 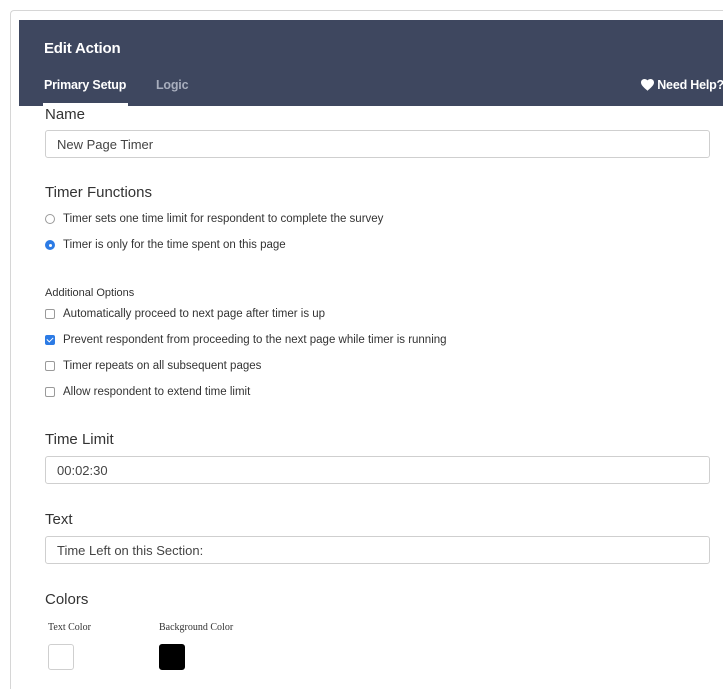 I want to click on time-limit-field-value: 00:02:30, so click(x=82, y=470).